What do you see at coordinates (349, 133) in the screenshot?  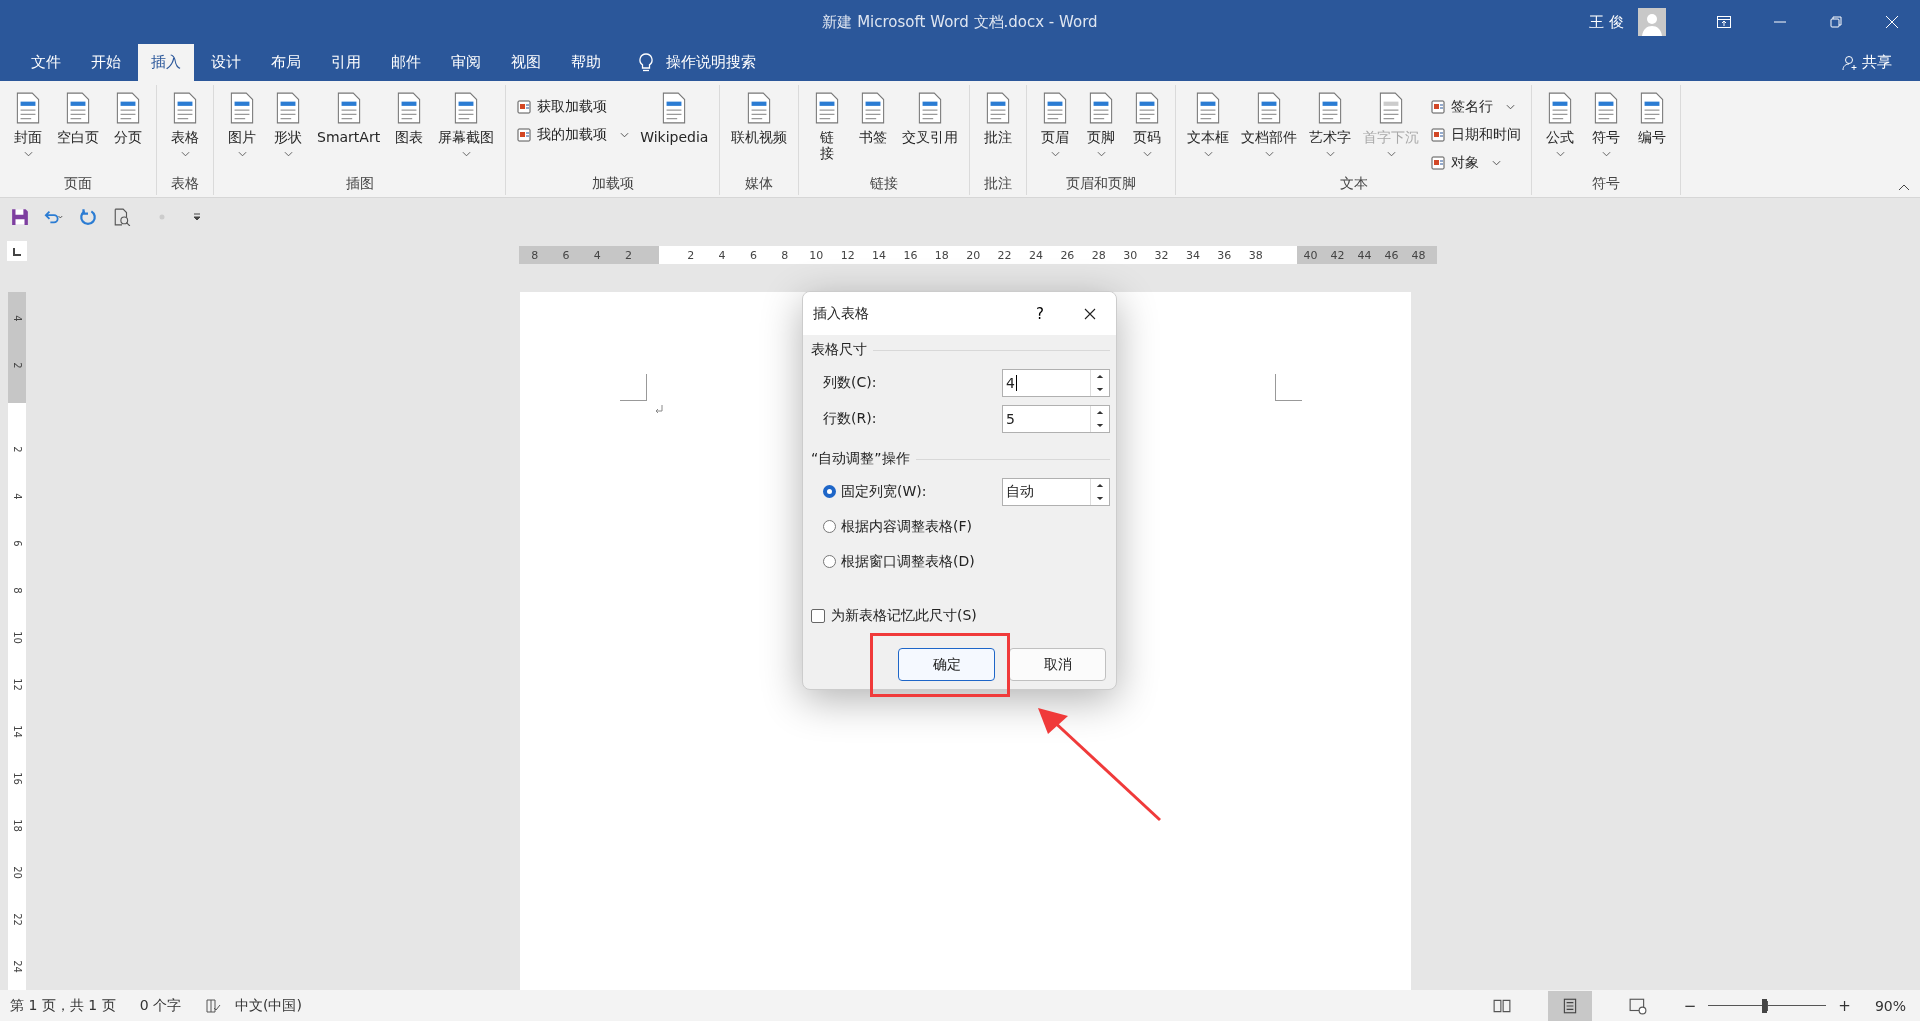 I see `ribbon-button: SmartArt` at bounding box center [349, 133].